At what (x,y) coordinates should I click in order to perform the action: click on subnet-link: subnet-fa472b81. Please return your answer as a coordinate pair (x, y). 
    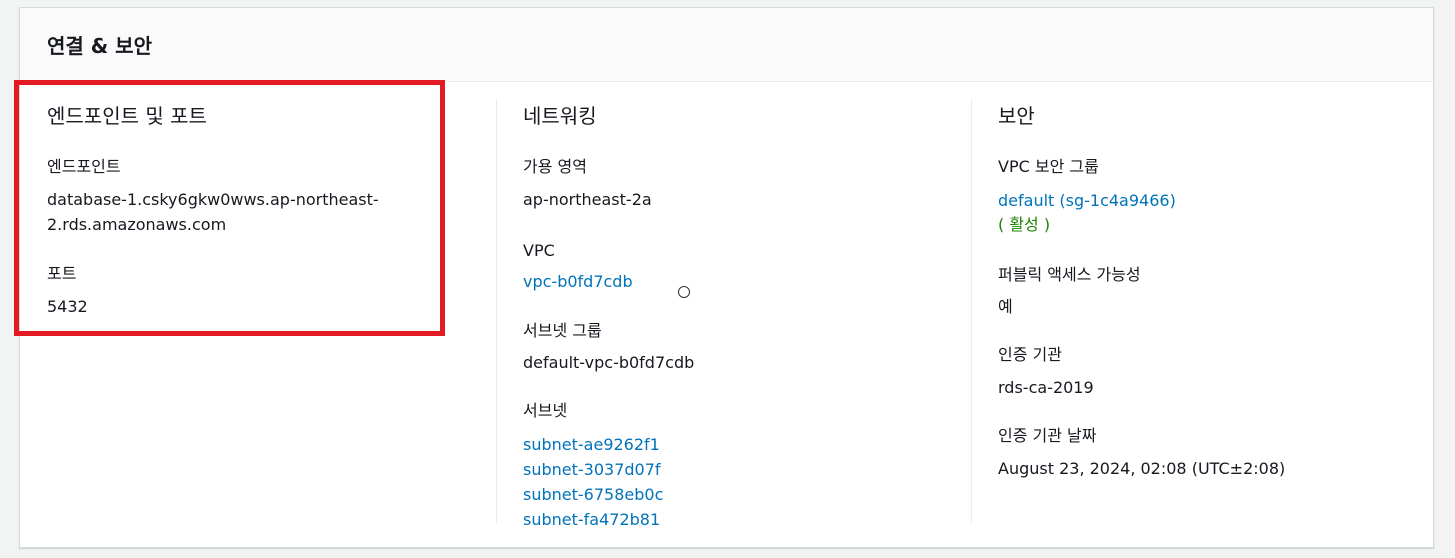
    Looking at the image, I should click on (591, 519).